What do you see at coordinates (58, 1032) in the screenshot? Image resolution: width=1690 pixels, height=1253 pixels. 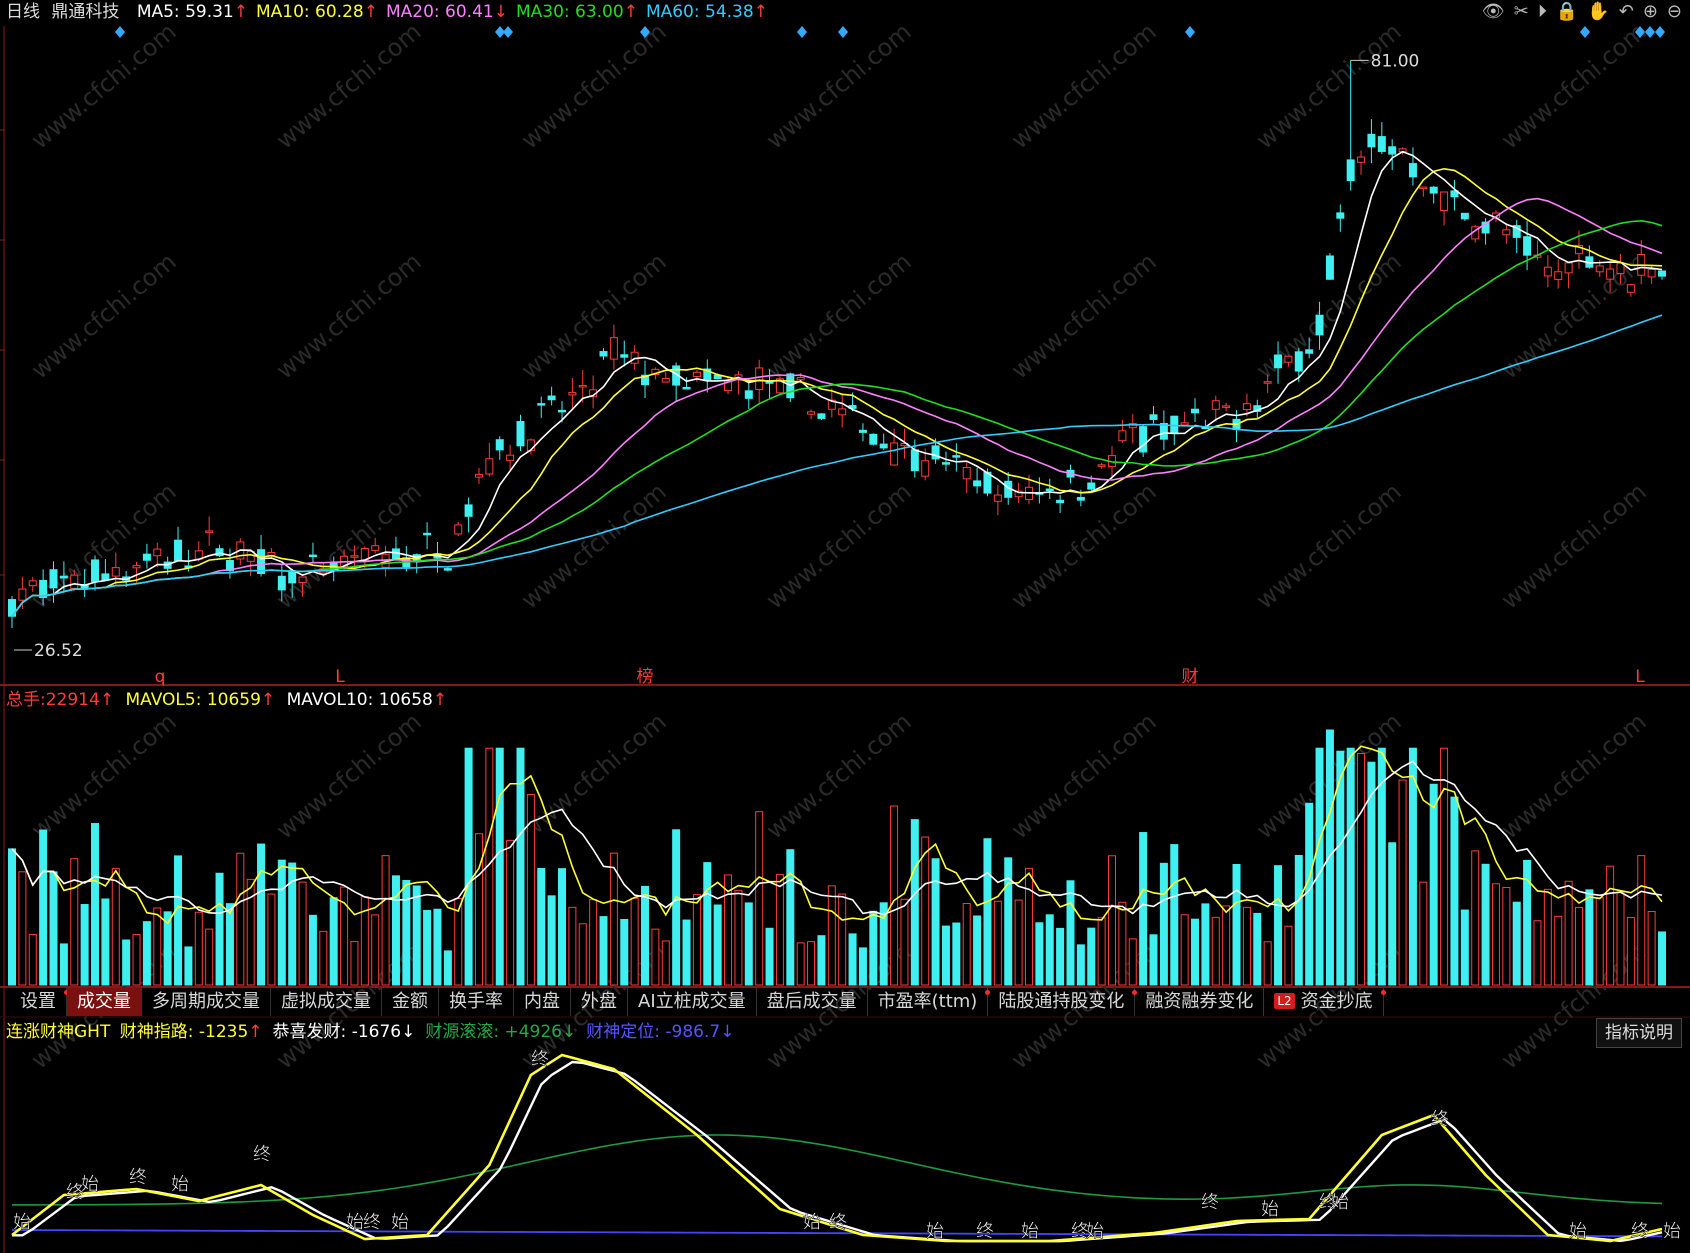 I see `indicator-name: 连涨财神GHT` at bounding box center [58, 1032].